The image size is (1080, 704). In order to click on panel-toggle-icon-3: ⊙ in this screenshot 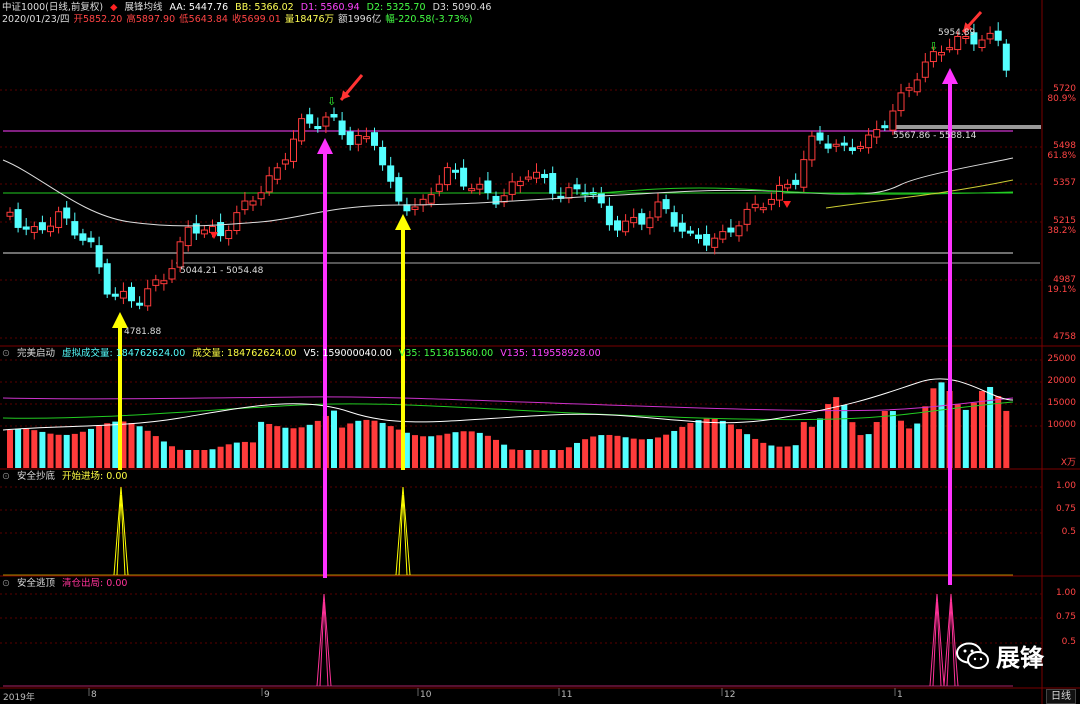, I will do `click(6, 583)`.